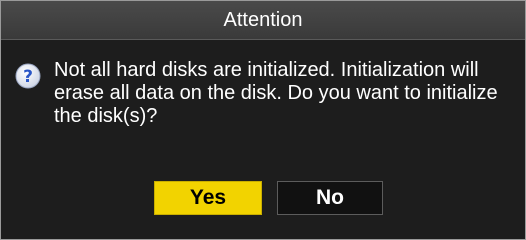 Image resolution: width=526 pixels, height=240 pixels. I want to click on dialog-title: Attention, so click(263, 19).